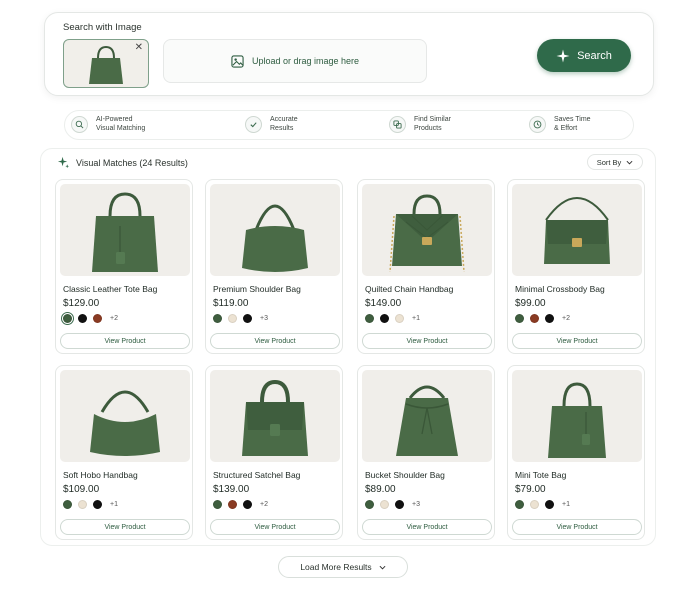  What do you see at coordinates (572, 119) in the screenshot?
I see `feature-line1: Saves Time` at bounding box center [572, 119].